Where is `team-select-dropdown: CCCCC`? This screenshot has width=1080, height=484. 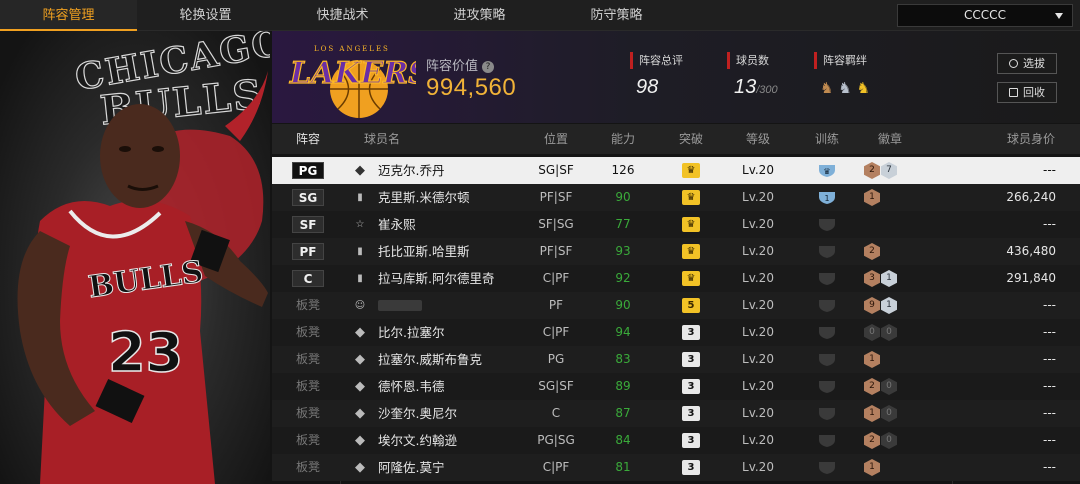
team-select-dropdown: CCCCC is located at coordinates (985, 15).